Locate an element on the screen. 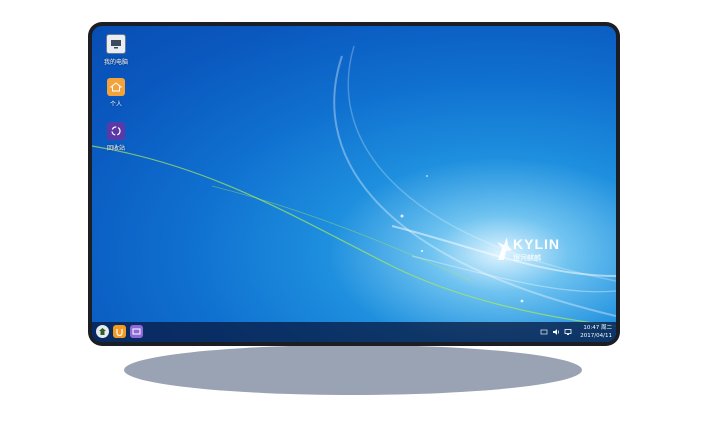 The width and height of the screenshot is (708, 434). display-icon is located at coordinates (567, 331).